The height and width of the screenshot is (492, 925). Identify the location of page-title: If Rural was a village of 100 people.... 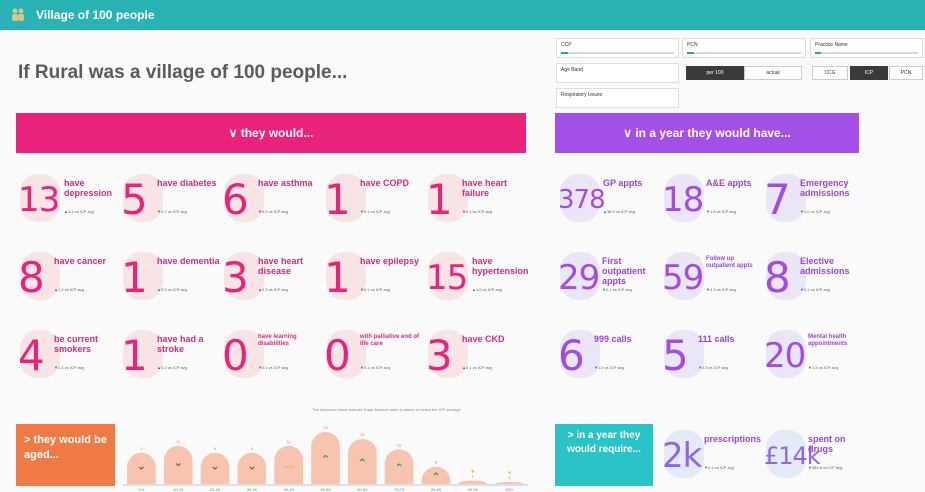
(183, 72).